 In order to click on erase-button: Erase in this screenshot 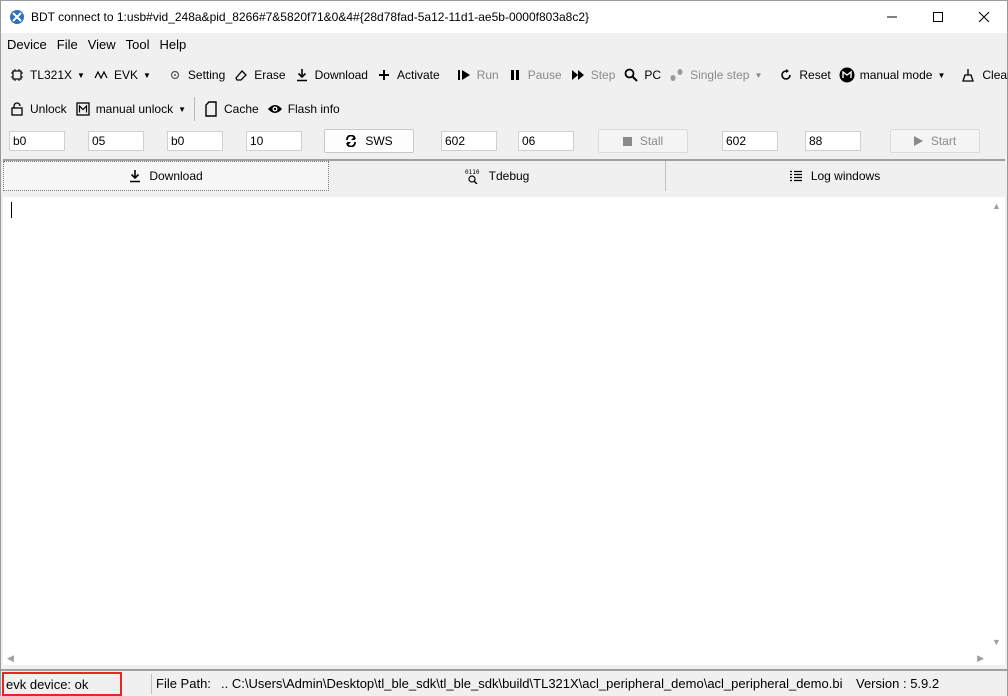, I will do `click(259, 75)`.